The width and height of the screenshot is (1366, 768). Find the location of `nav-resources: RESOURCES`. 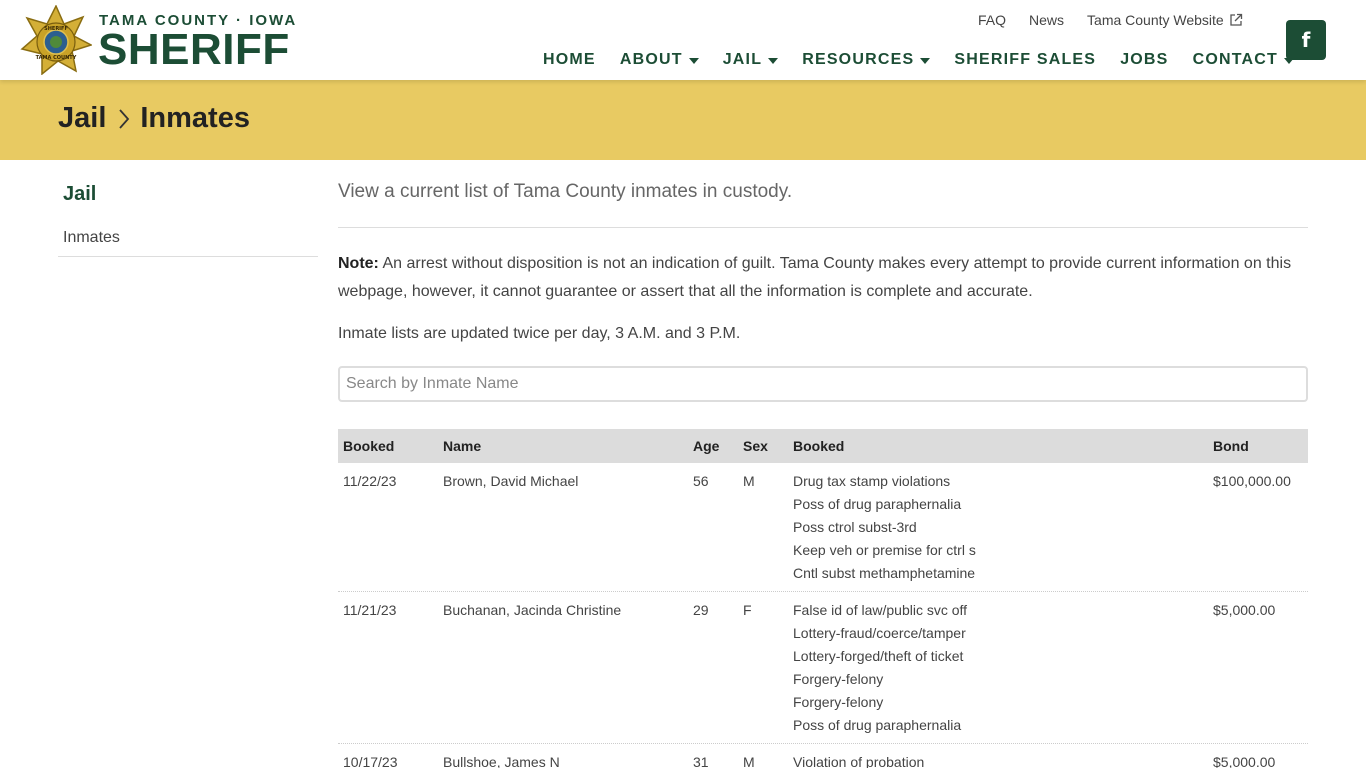

nav-resources: RESOURCES is located at coordinates (866, 60).